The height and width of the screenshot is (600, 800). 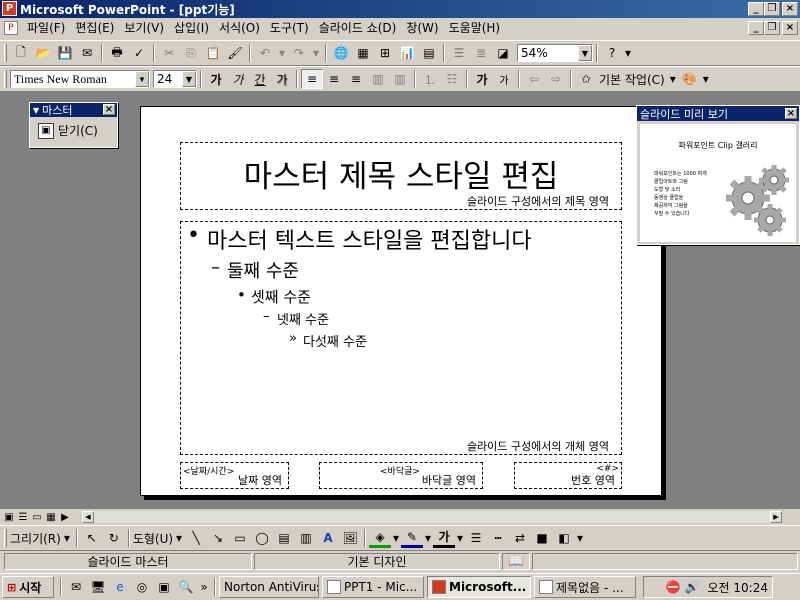 I want to click on menu-edit: 편집(E), so click(x=94, y=28).